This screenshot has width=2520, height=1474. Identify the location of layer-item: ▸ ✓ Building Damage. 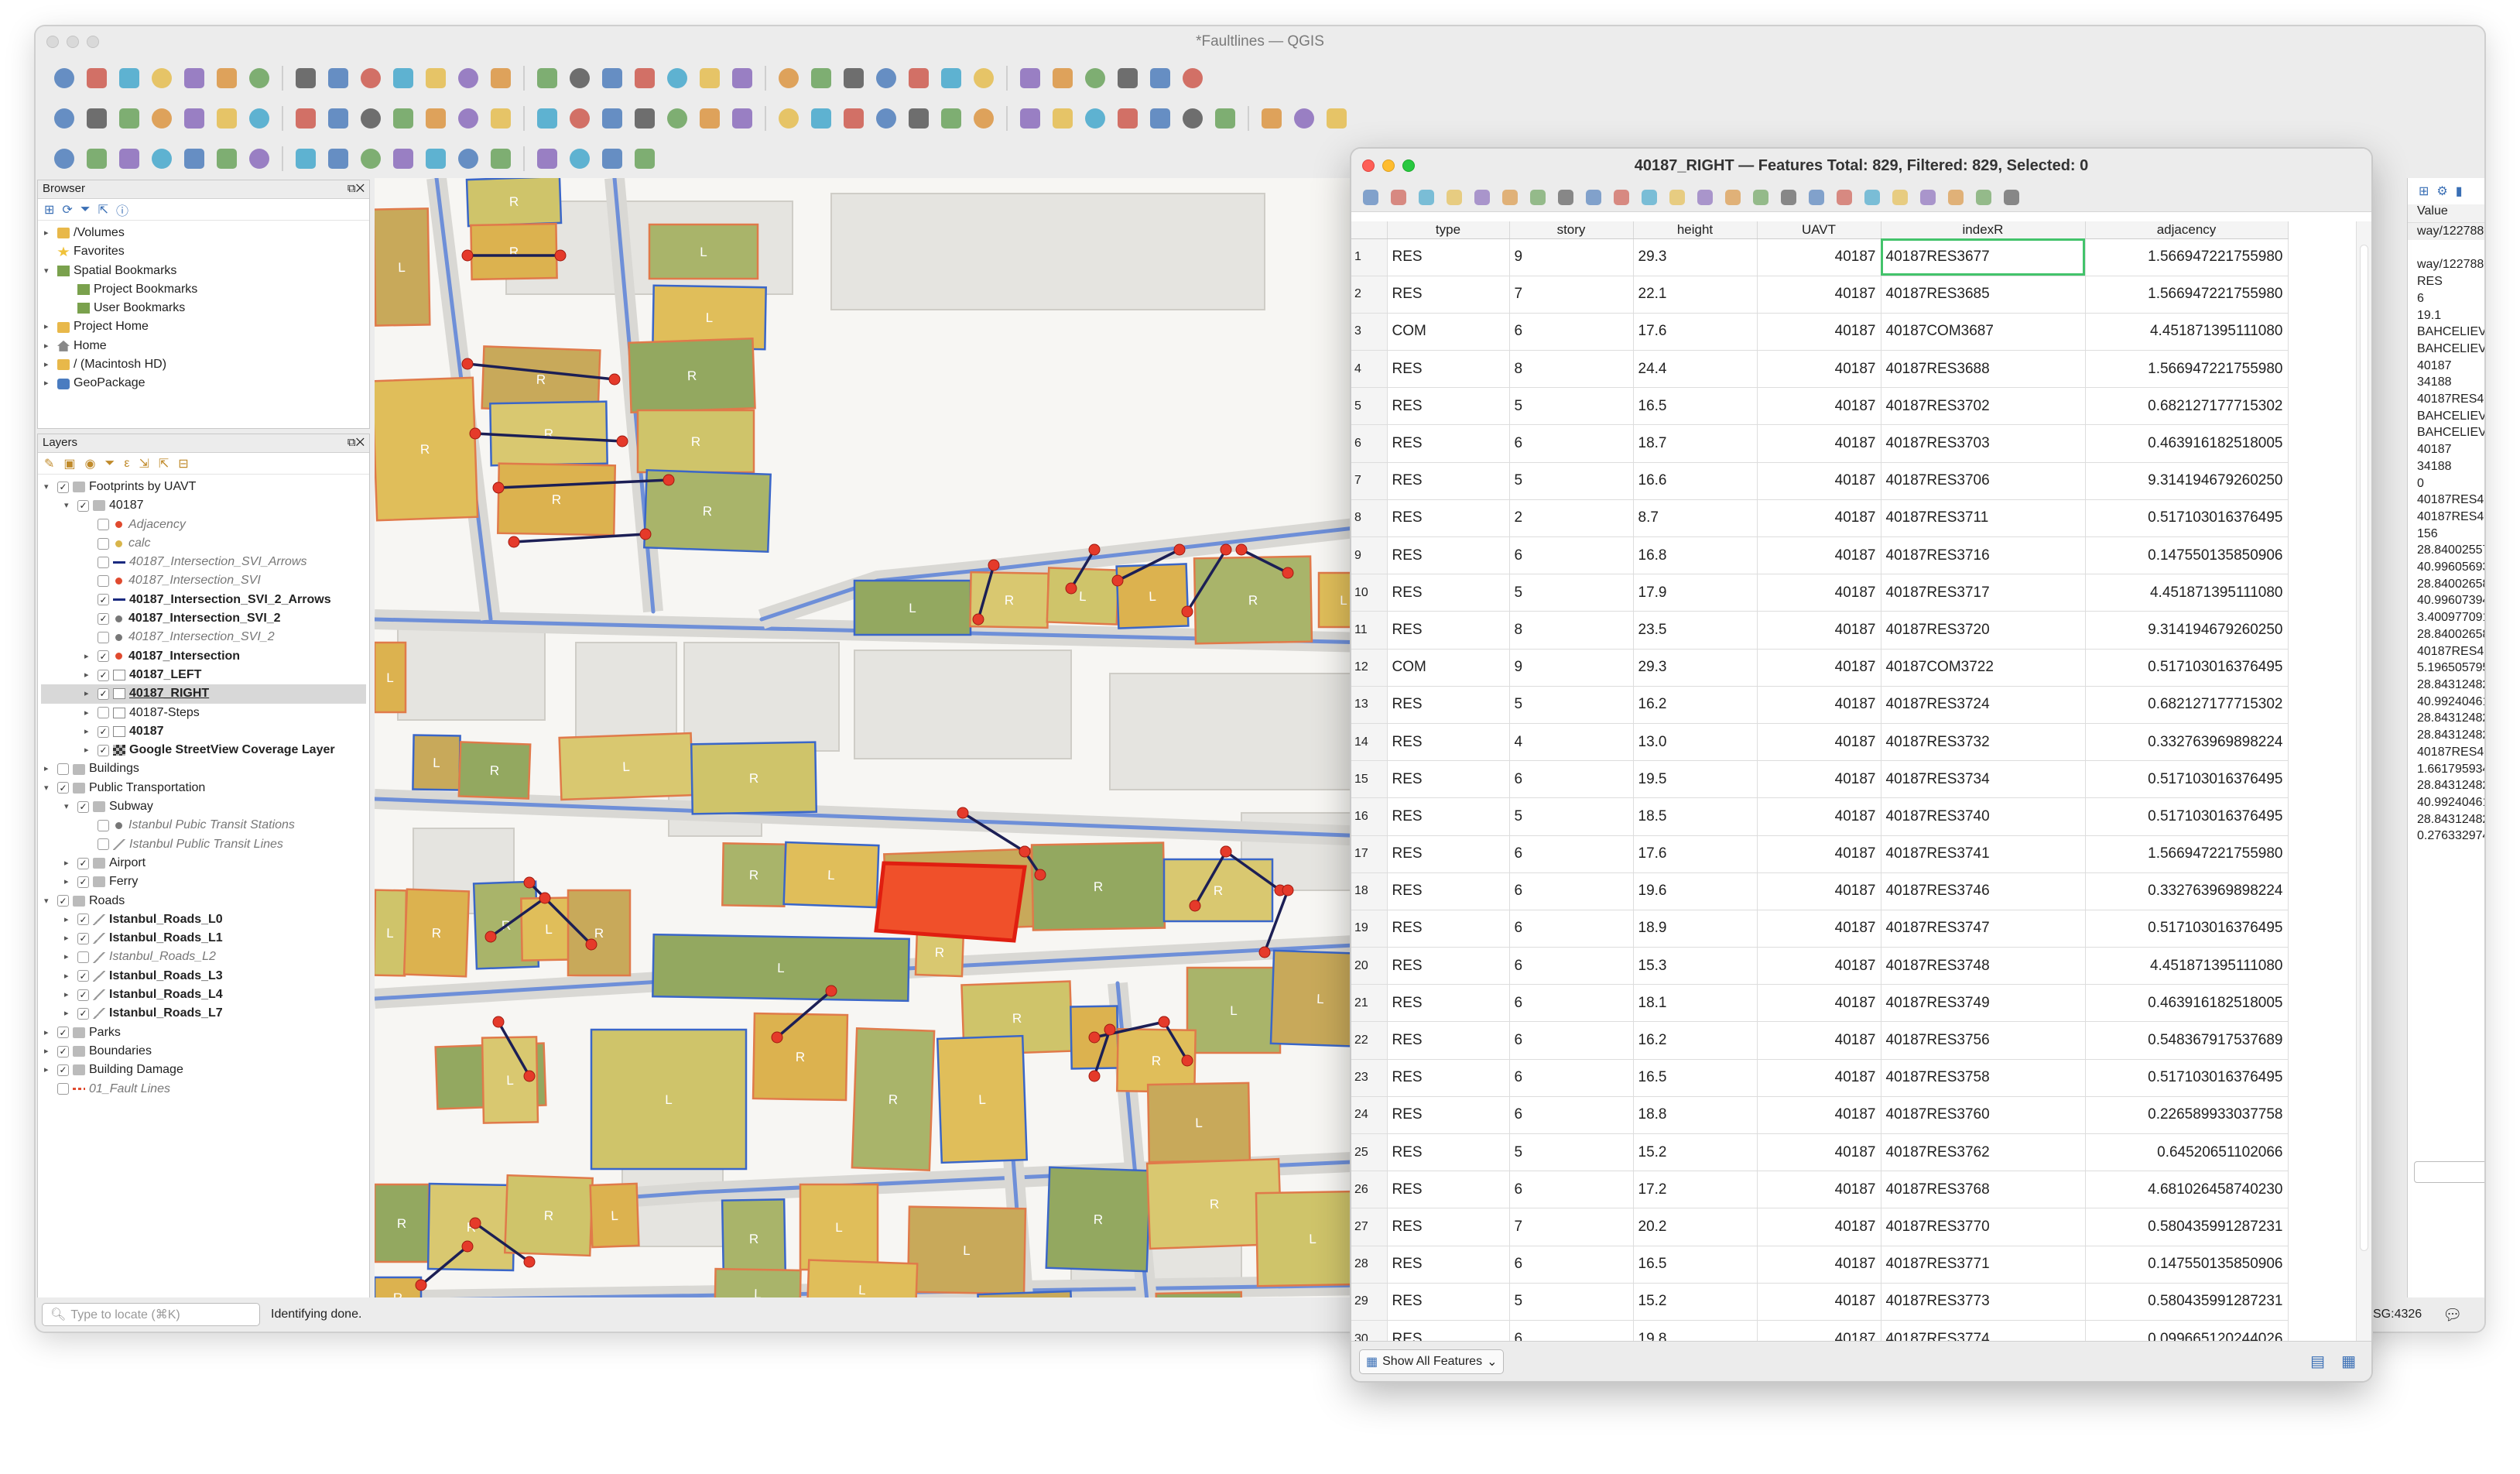
(204, 1070).